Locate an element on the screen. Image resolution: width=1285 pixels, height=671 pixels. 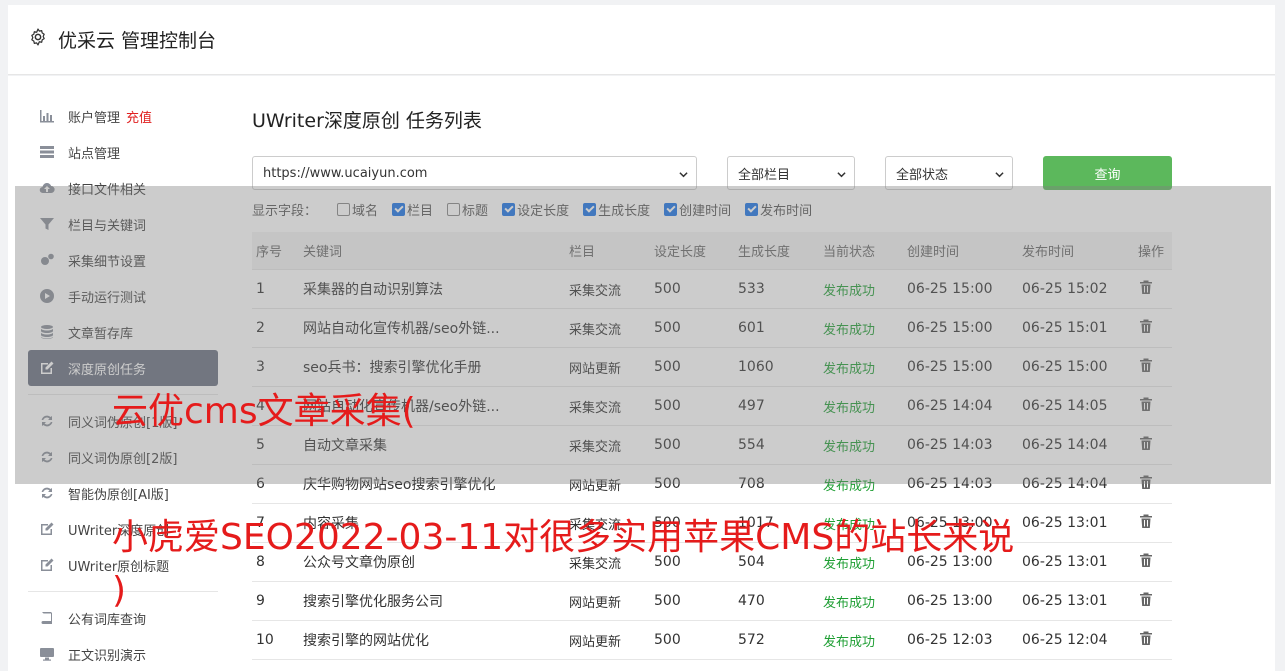
table-cell: 470 is located at coordinates (751, 601).